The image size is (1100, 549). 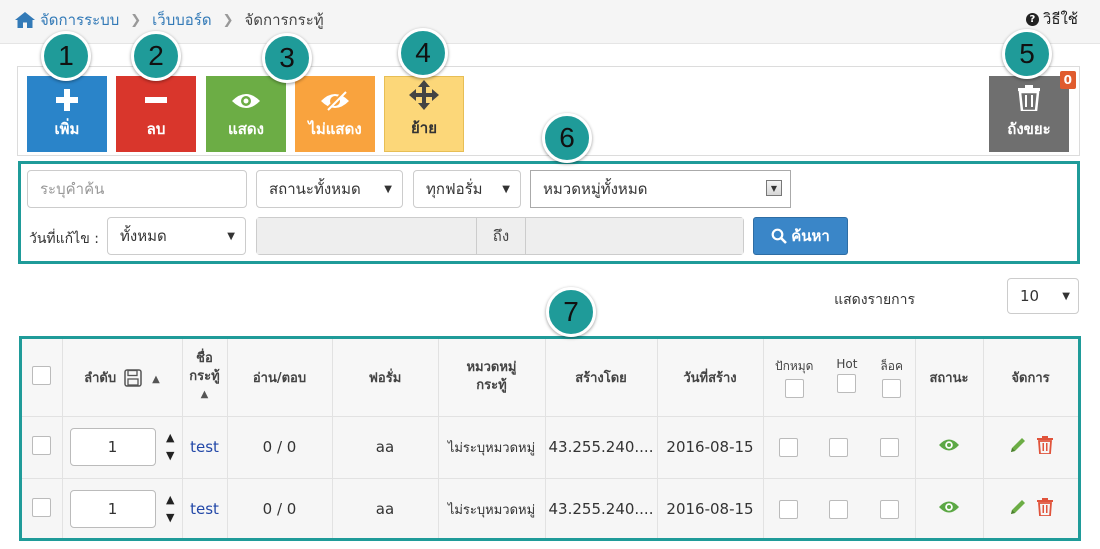 What do you see at coordinates (847, 363) in the screenshot?
I see `hot-header-label: Hot` at bounding box center [847, 363].